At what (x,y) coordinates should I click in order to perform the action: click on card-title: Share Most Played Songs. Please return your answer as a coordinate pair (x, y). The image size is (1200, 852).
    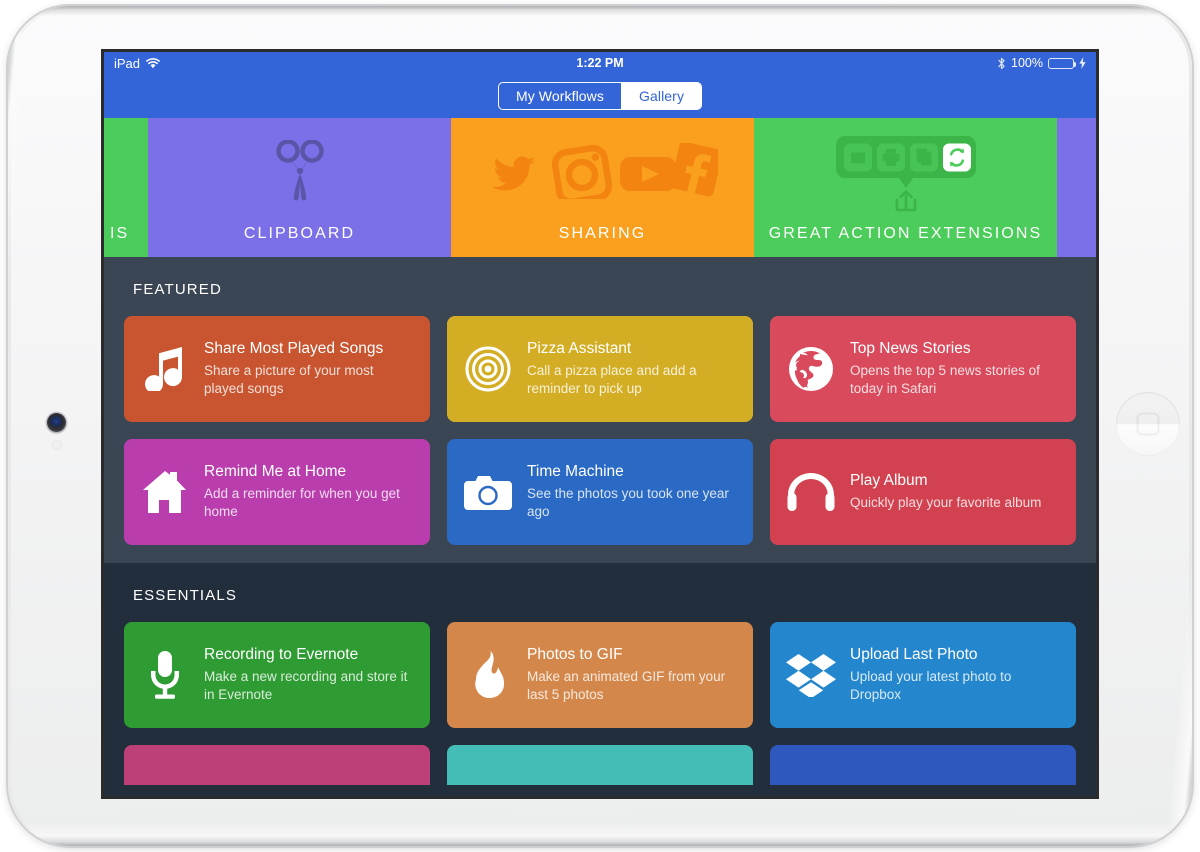
    Looking at the image, I should click on (294, 348).